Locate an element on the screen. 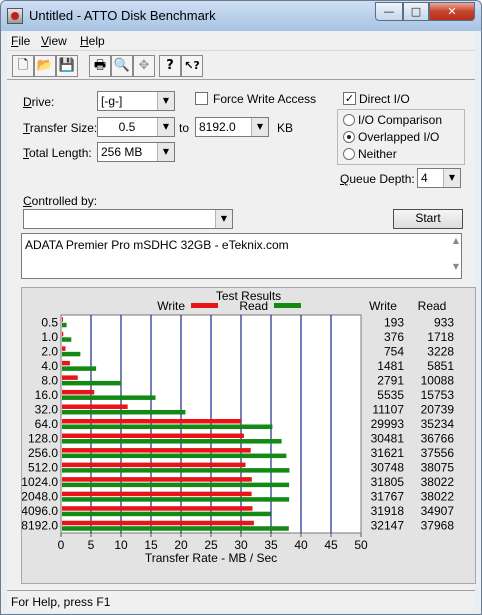 The image size is (482, 615). y-category-label: 1024.0 is located at coordinates (40, 482).